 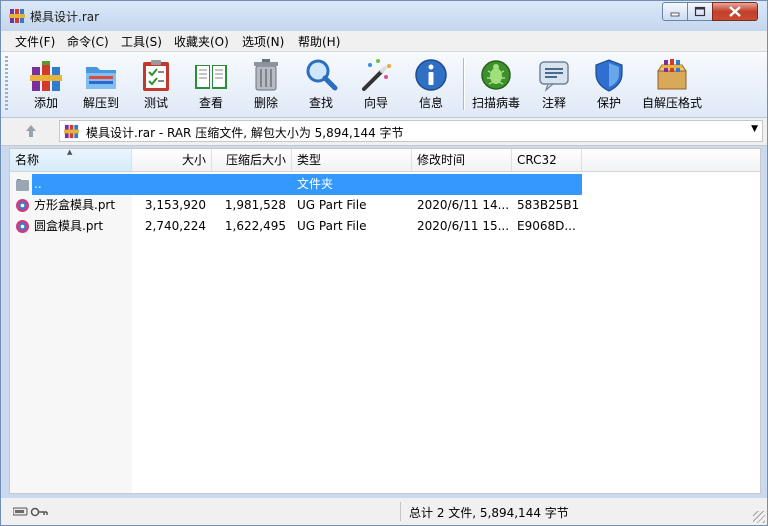 What do you see at coordinates (548, 205) in the screenshot?
I see `file-crc: 583B25B1` at bounding box center [548, 205].